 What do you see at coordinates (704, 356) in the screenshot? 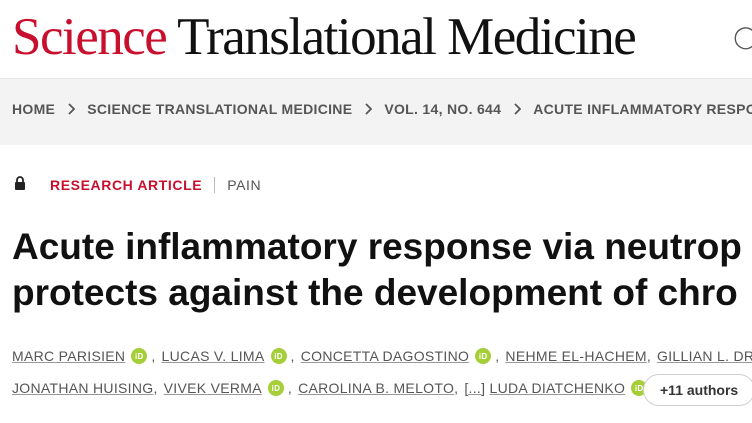
I see `author-name: GILLIAN L. DRURY` at bounding box center [704, 356].